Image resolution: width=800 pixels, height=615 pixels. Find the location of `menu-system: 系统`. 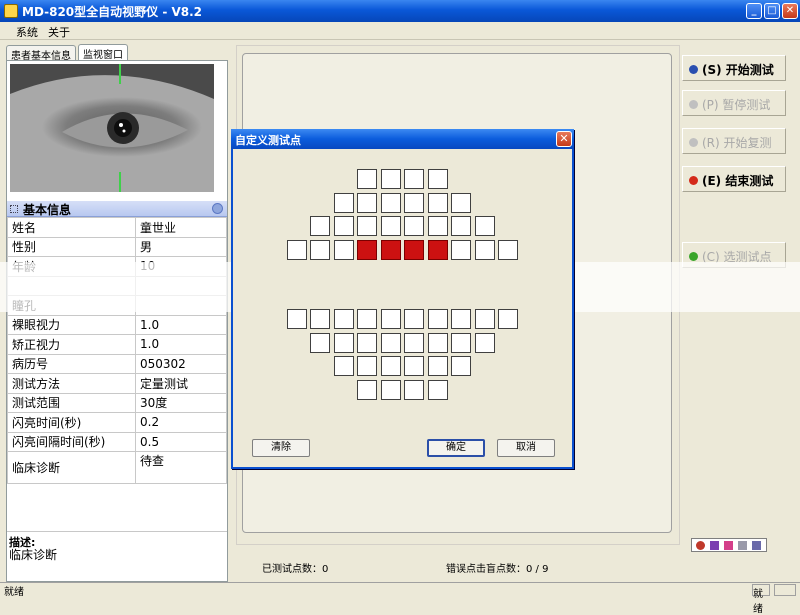

menu-system: 系统 is located at coordinates (27, 32).